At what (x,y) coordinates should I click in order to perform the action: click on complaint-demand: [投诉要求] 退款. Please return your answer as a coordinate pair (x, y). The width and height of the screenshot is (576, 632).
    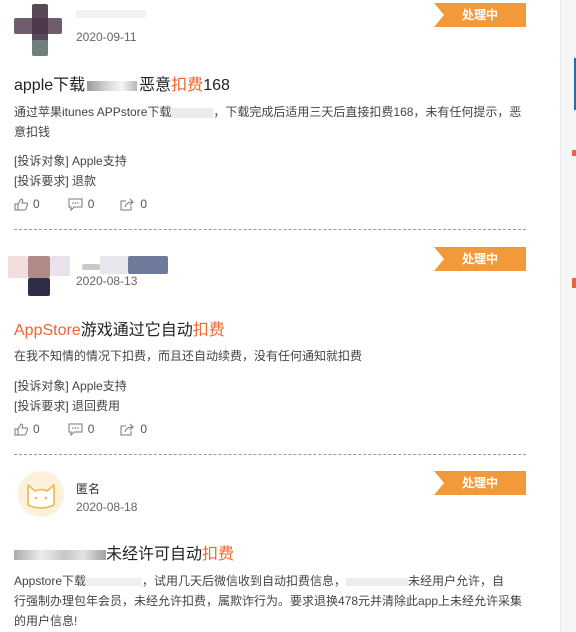
    Looking at the image, I should click on (55, 181).